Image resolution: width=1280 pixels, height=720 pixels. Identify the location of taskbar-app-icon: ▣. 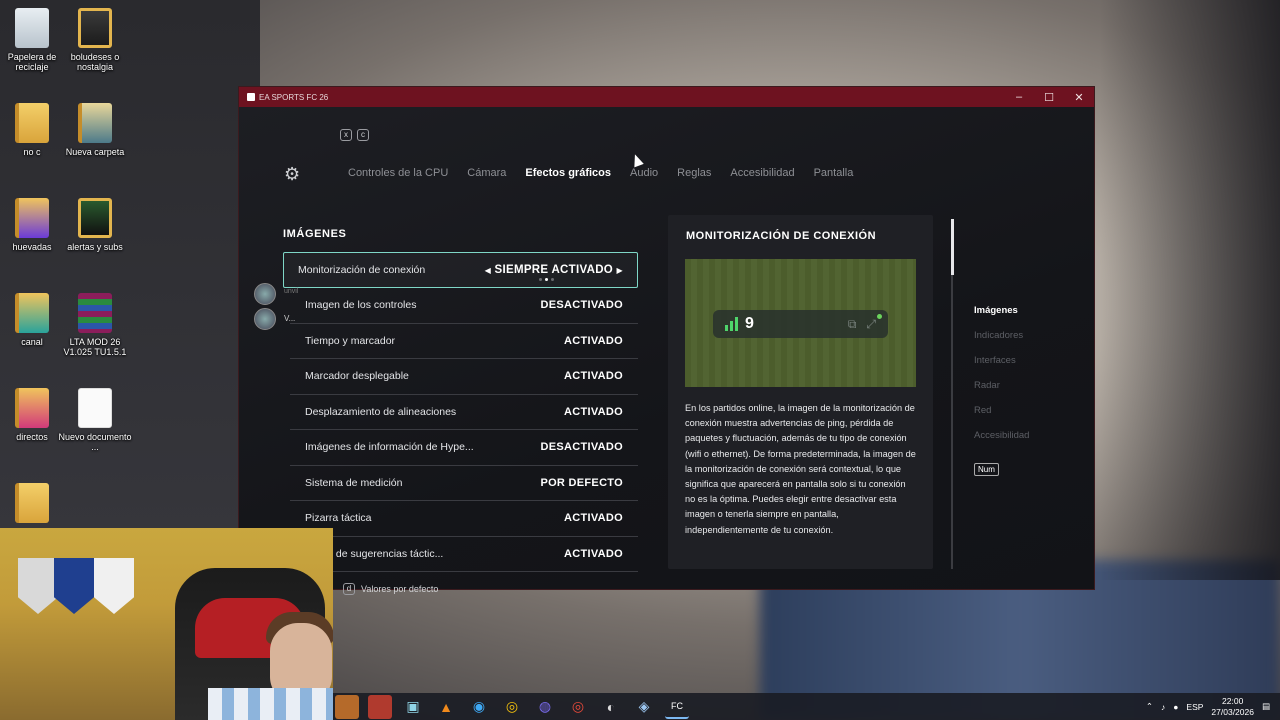
(413, 707).